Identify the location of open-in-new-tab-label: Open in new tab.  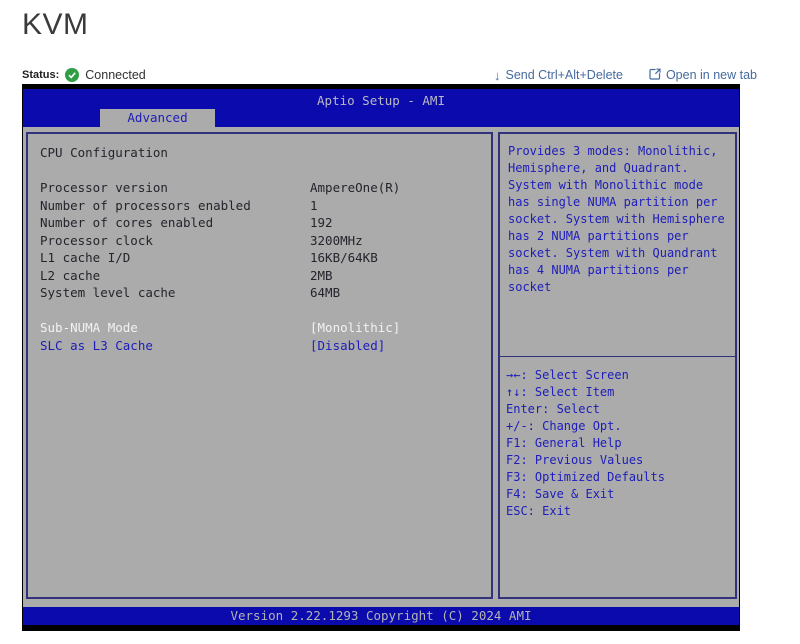
(711, 75).